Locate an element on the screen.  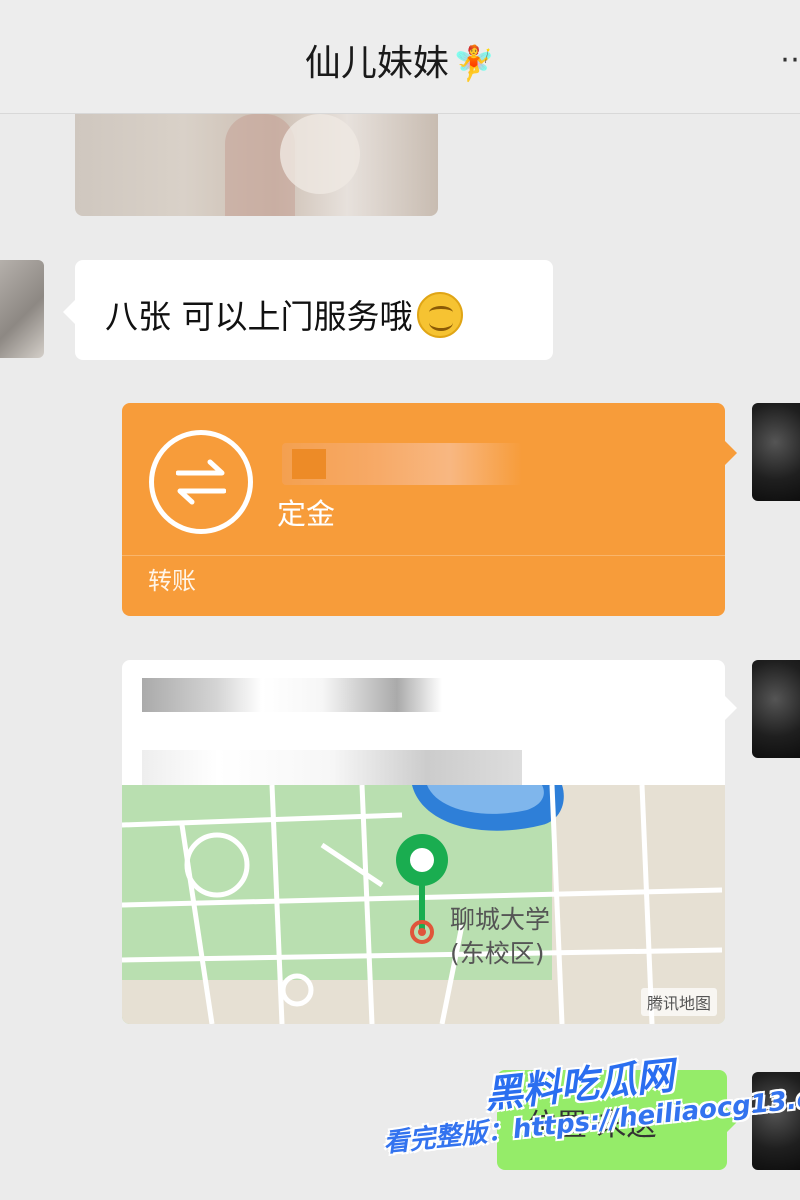
transfer-card: 定金 转账 is located at coordinates (429, 509).